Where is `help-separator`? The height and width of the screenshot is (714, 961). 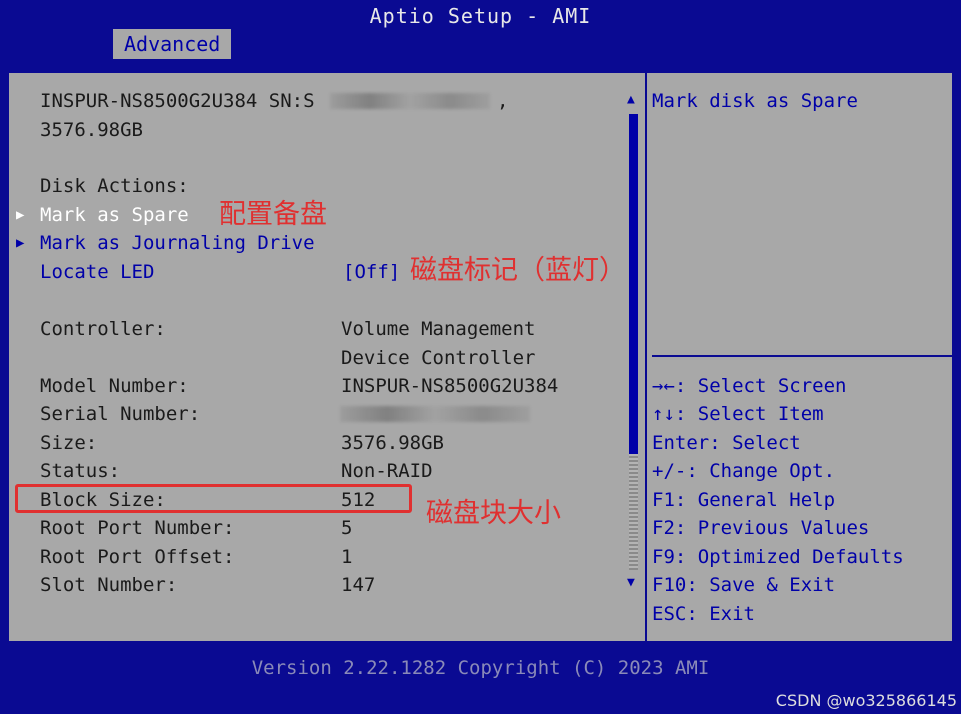
help-separator is located at coordinates (802, 356).